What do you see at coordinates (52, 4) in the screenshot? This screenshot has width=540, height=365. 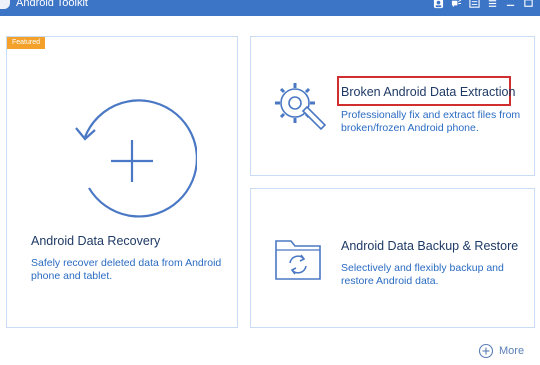 I see `window-title: Android Toolkit` at bounding box center [52, 4].